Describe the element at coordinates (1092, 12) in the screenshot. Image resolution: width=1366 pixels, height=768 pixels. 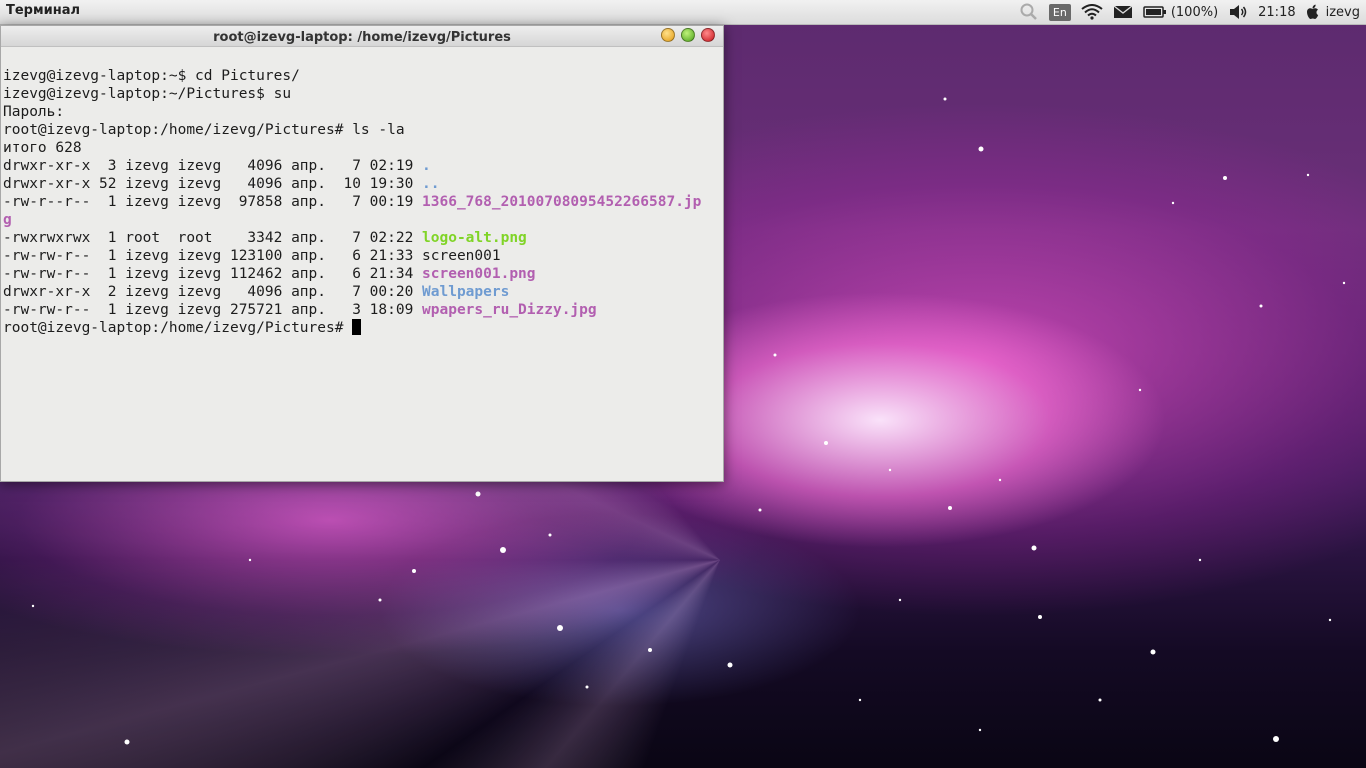
I see `wifi-icon` at that location.